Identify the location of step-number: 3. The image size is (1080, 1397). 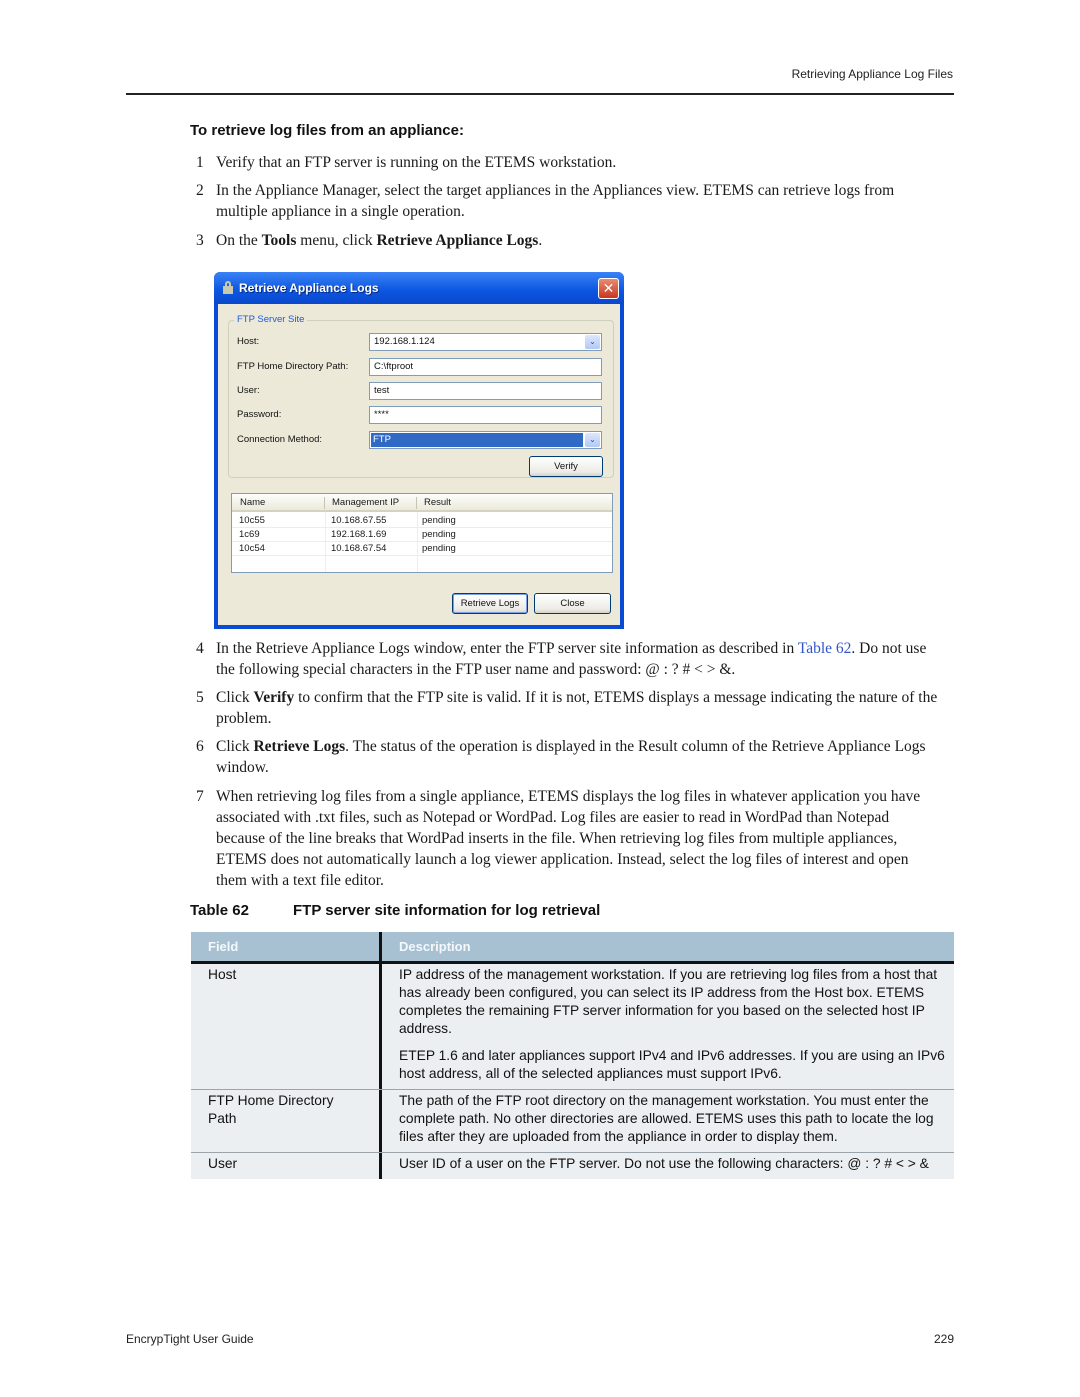
(200, 240).